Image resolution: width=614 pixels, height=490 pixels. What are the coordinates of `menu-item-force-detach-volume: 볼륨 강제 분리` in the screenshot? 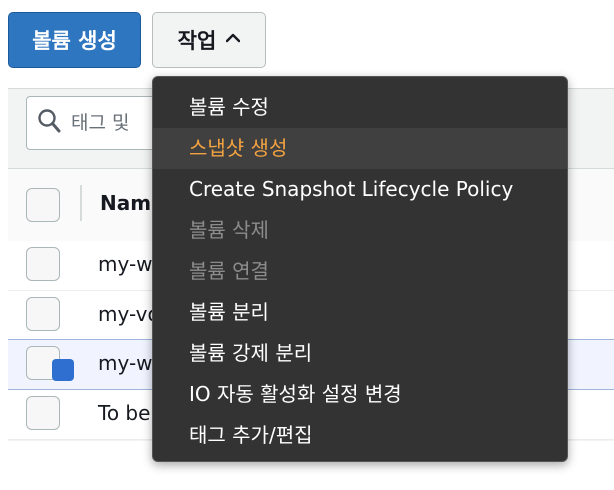 It's located at (360, 353).